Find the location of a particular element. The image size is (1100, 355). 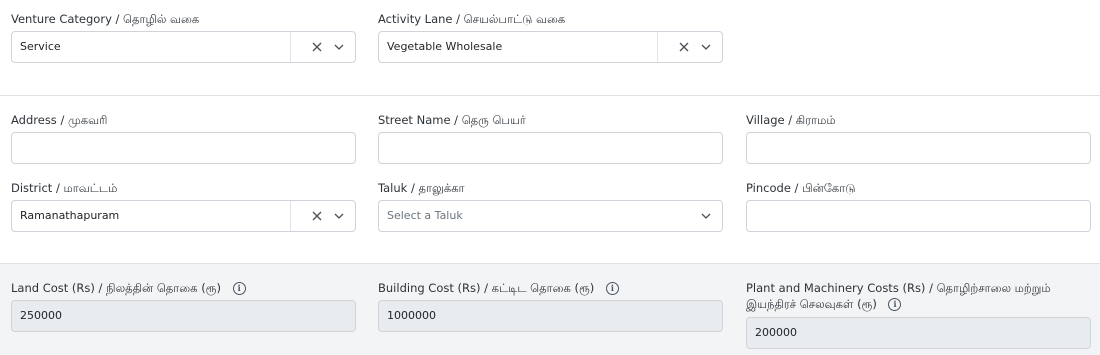

venture-category-value: Service is located at coordinates (40, 46).